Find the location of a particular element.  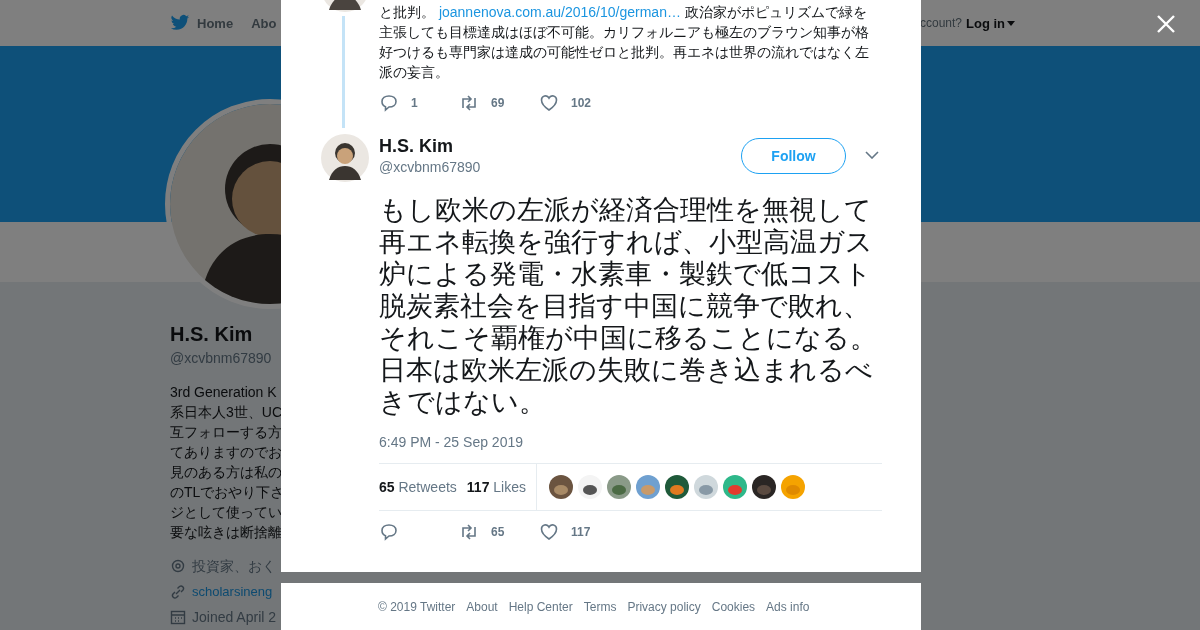

footer-link: About is located at coordinates (482, 615).